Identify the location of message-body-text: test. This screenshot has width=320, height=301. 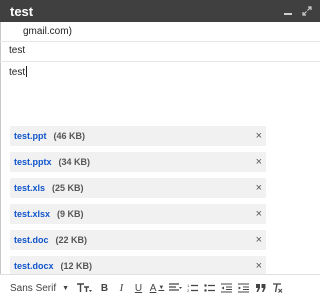
(17, 72).